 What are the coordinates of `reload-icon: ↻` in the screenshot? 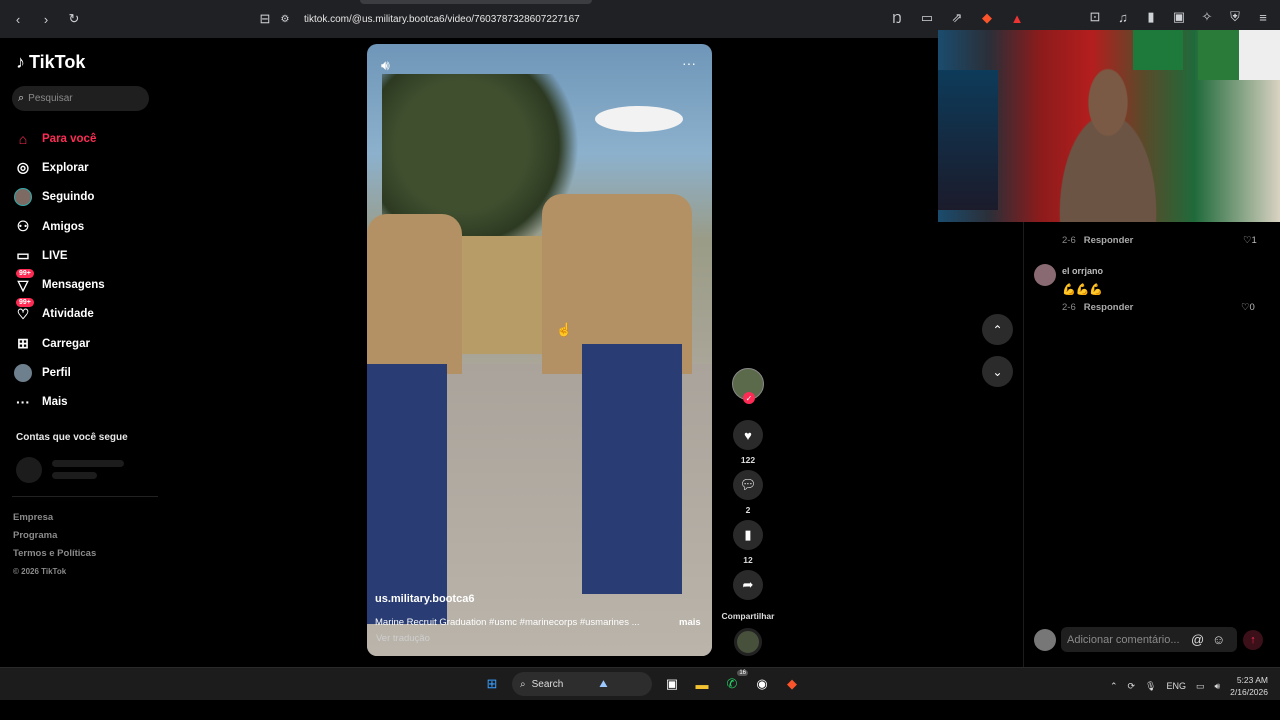 It's located at (74, 19).